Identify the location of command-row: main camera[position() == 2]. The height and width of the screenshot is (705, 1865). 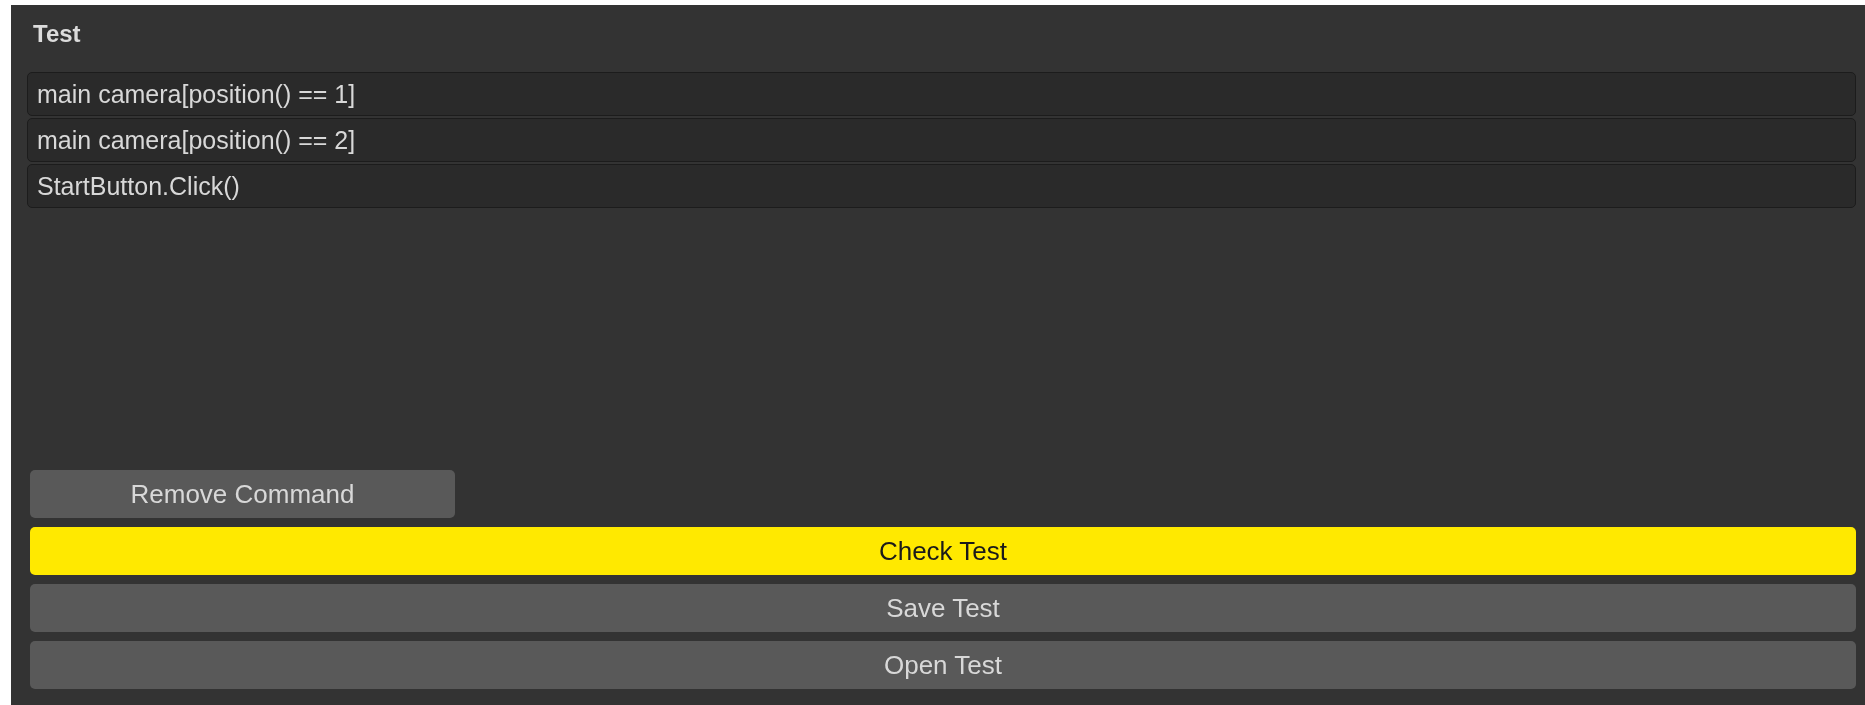
(941, 140).